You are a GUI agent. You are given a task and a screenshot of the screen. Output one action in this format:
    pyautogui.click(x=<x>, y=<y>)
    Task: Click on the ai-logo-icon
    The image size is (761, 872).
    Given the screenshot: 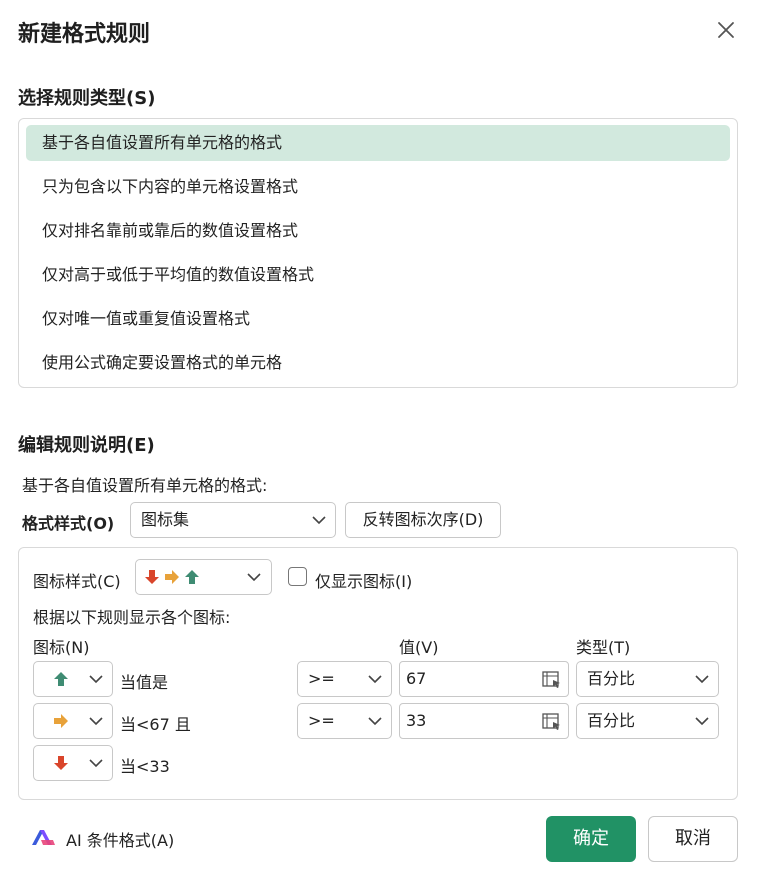 What is the action you would take?
    pyautogui.click(x=43, y=837)
    